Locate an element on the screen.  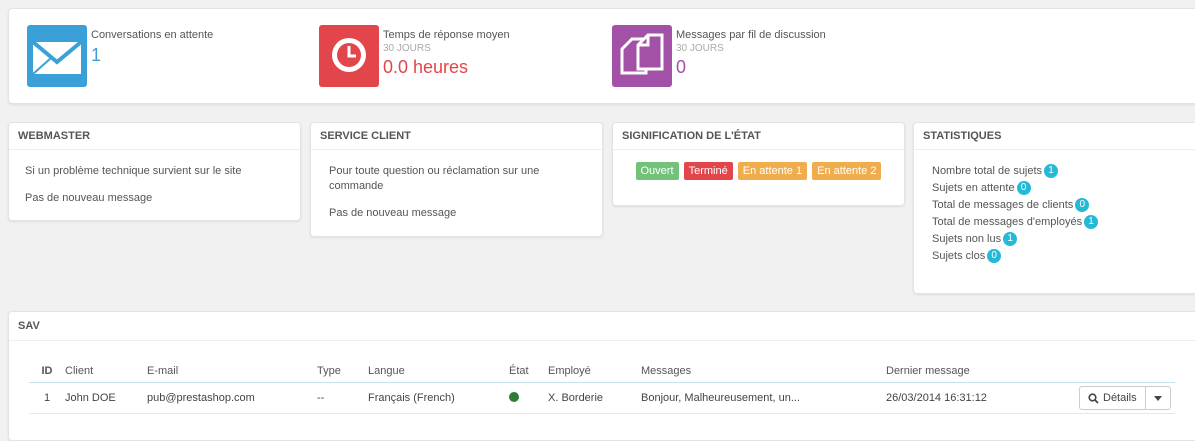
column-header-client: Client is located at coordinates (106, 371).